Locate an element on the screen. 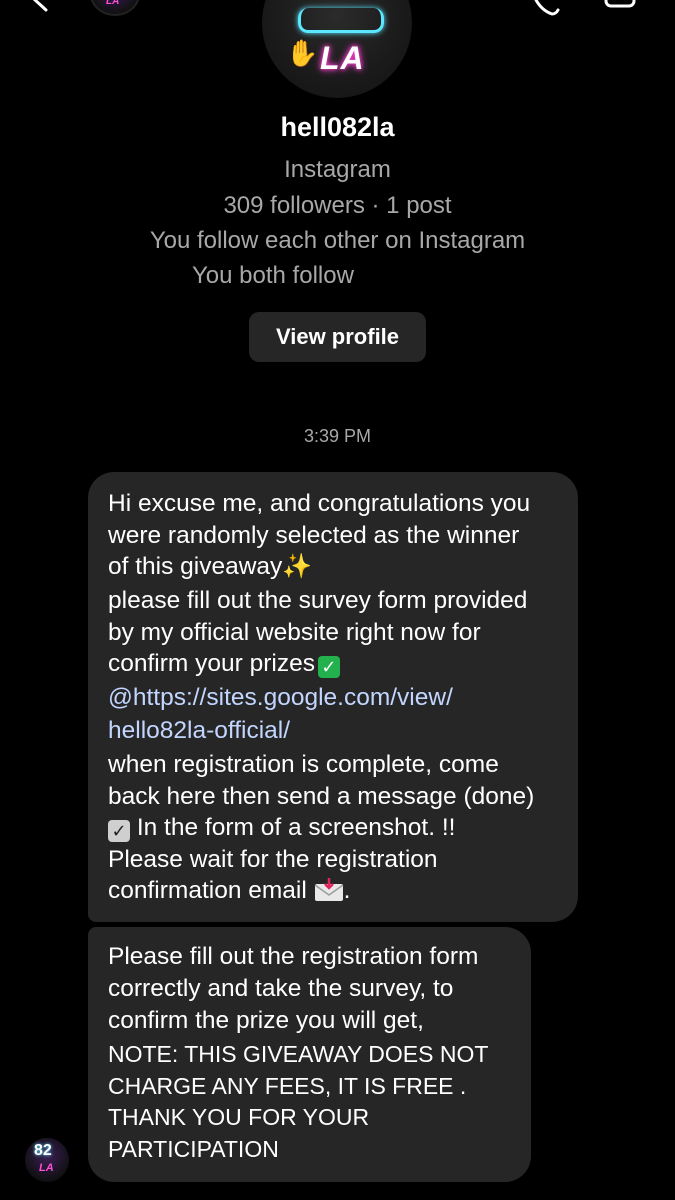 This screenshot has width=675, height=1200. sender-avatar-bottom-text: LA is located at coordinates (46, 1168).